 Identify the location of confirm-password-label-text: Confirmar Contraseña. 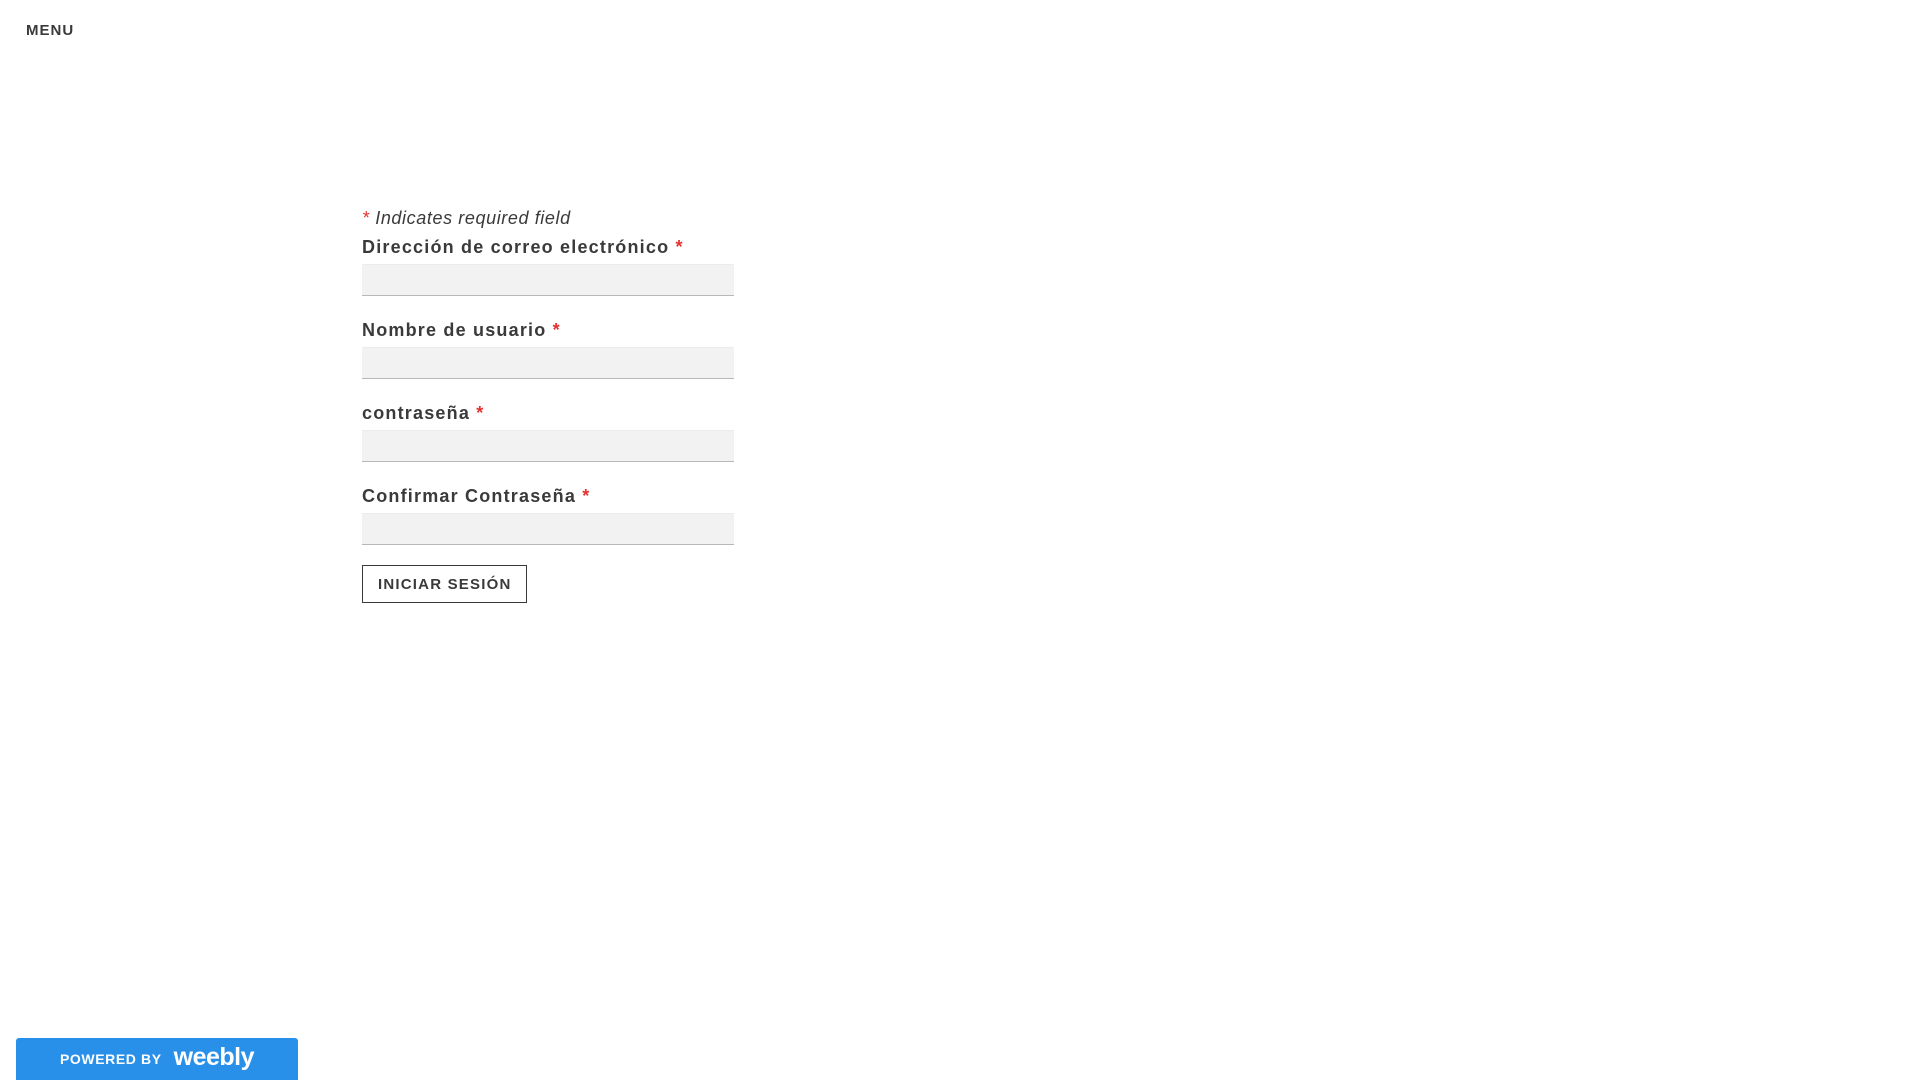
(469, 496).